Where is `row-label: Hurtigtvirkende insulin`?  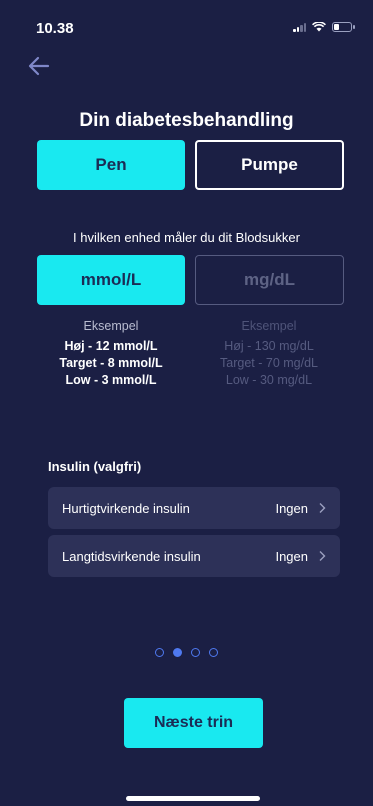 row-label: Hurtigtvirkende insulin is located at coordinates (126, 508).